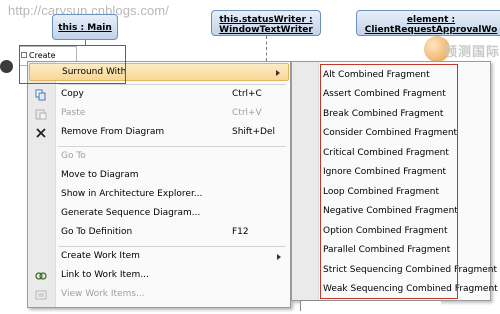  I want to click on menu-item-shortcut: F12, so click(240, 232).